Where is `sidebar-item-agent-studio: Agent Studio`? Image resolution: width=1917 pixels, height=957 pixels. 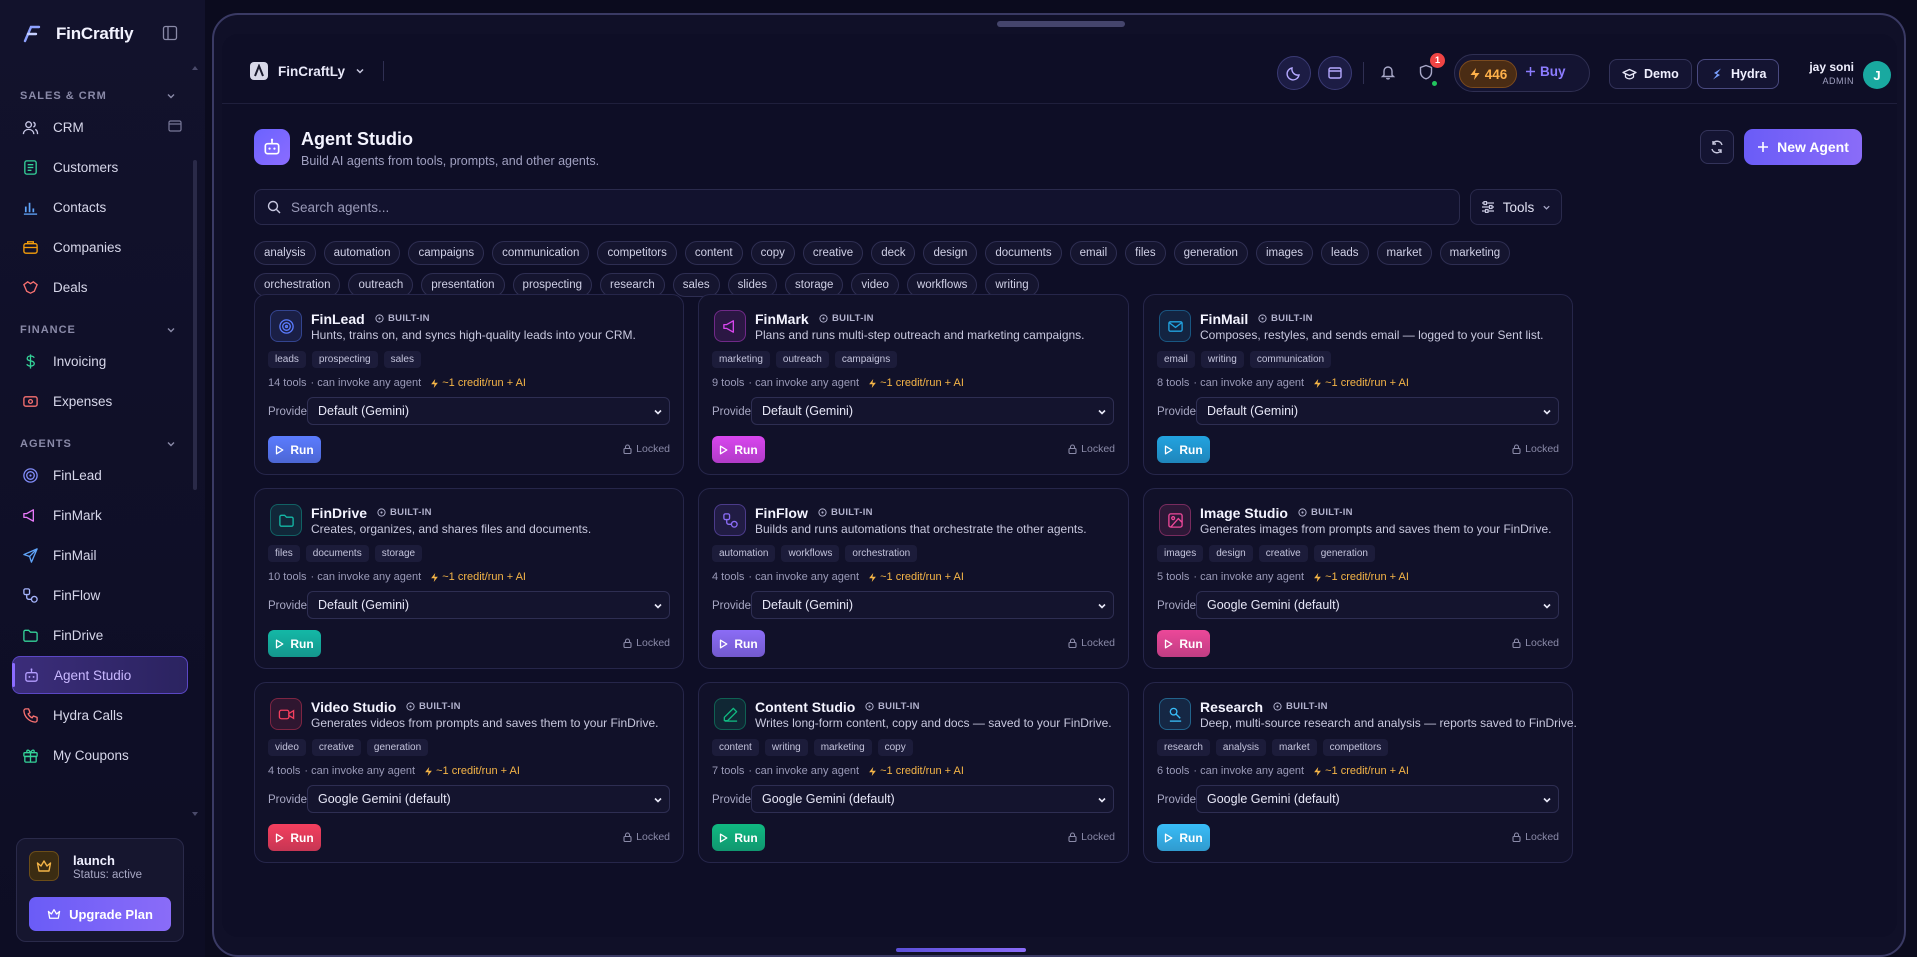 sidebar-item-agent-studio: Agent Studio is located at coordinates (100, 675).